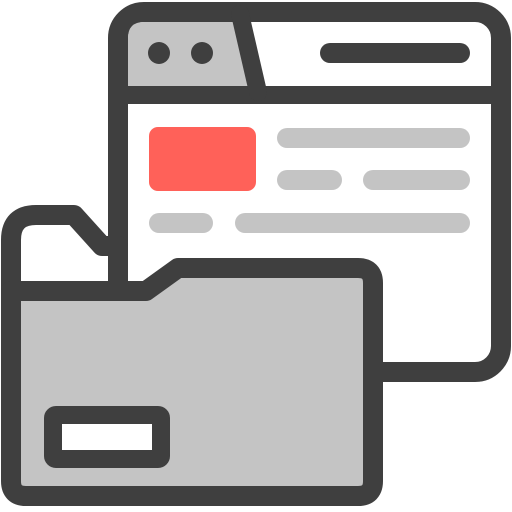 The height and width of the screenshot is (512, 512). Describe the element at coordinates (190, 56) in the screenshot. I see `window-tab` at that location.